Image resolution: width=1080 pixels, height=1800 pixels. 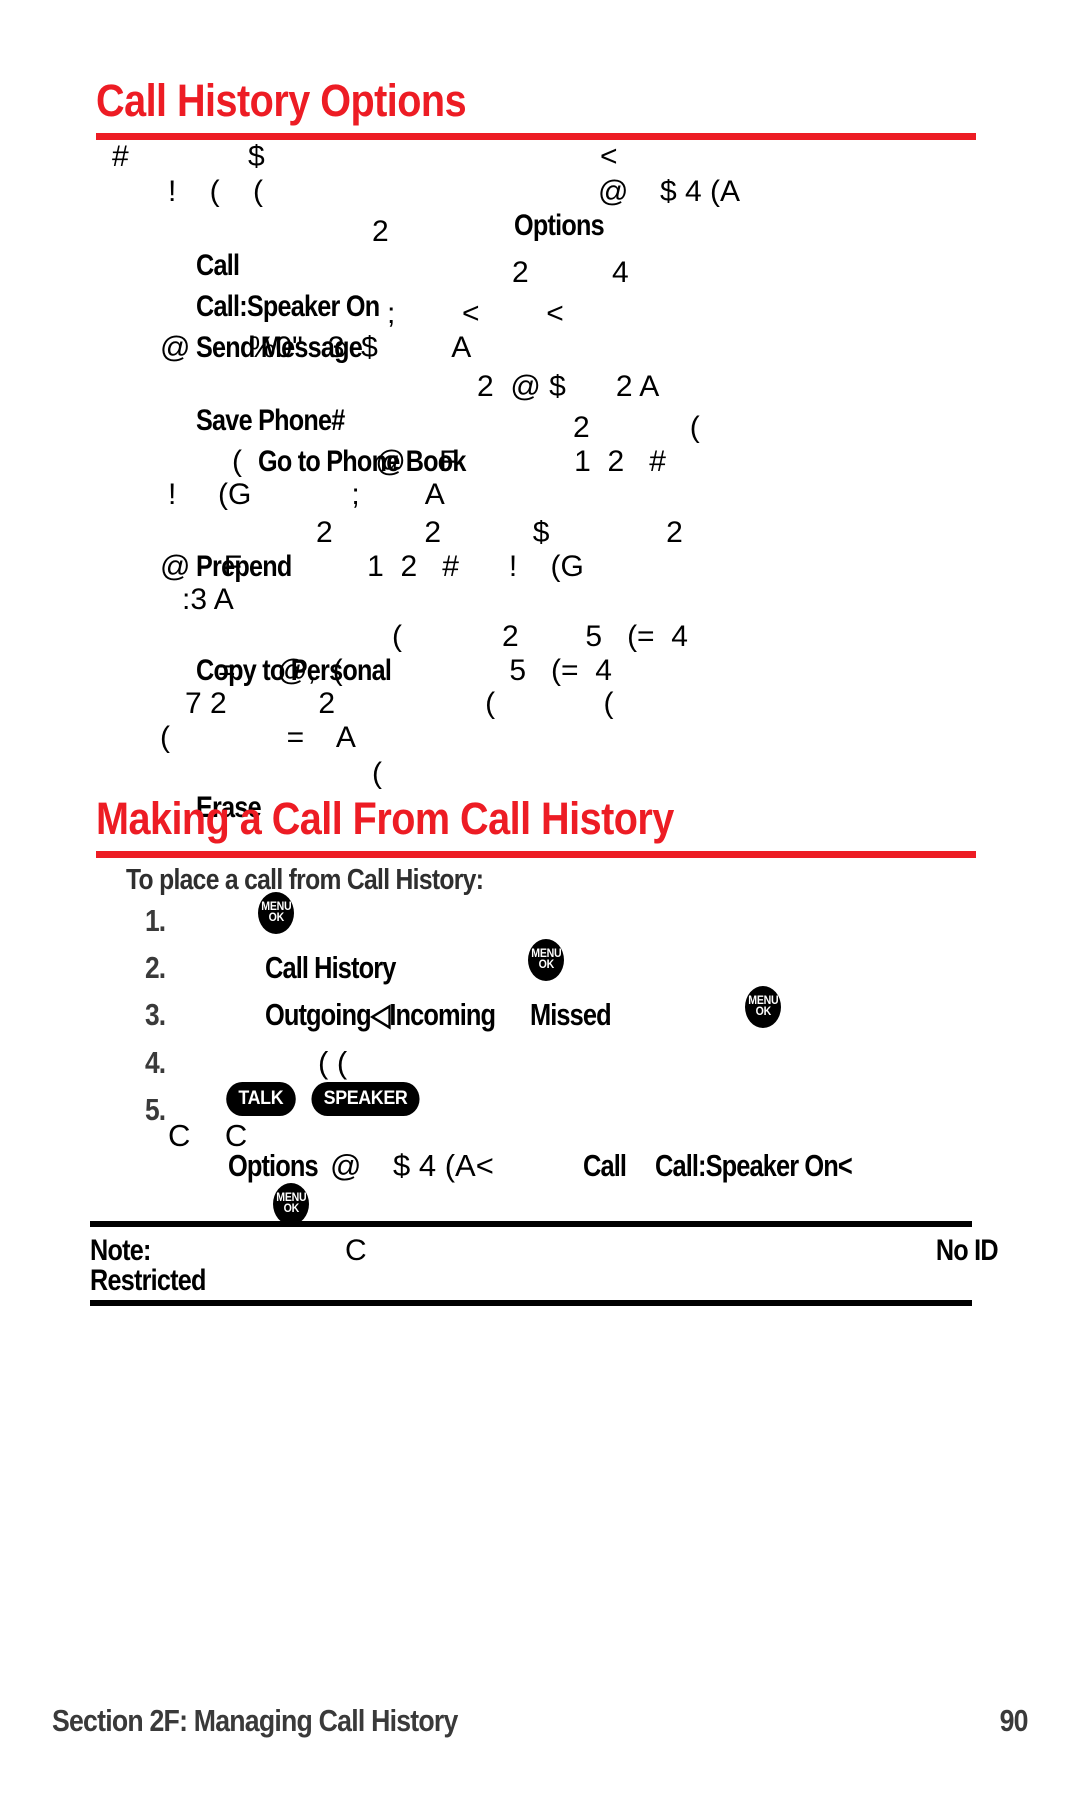 What do you see at coordinates (155, 967) in the screenshot?
I see `step-number-2: 2.` at bounding box center [155, 967].